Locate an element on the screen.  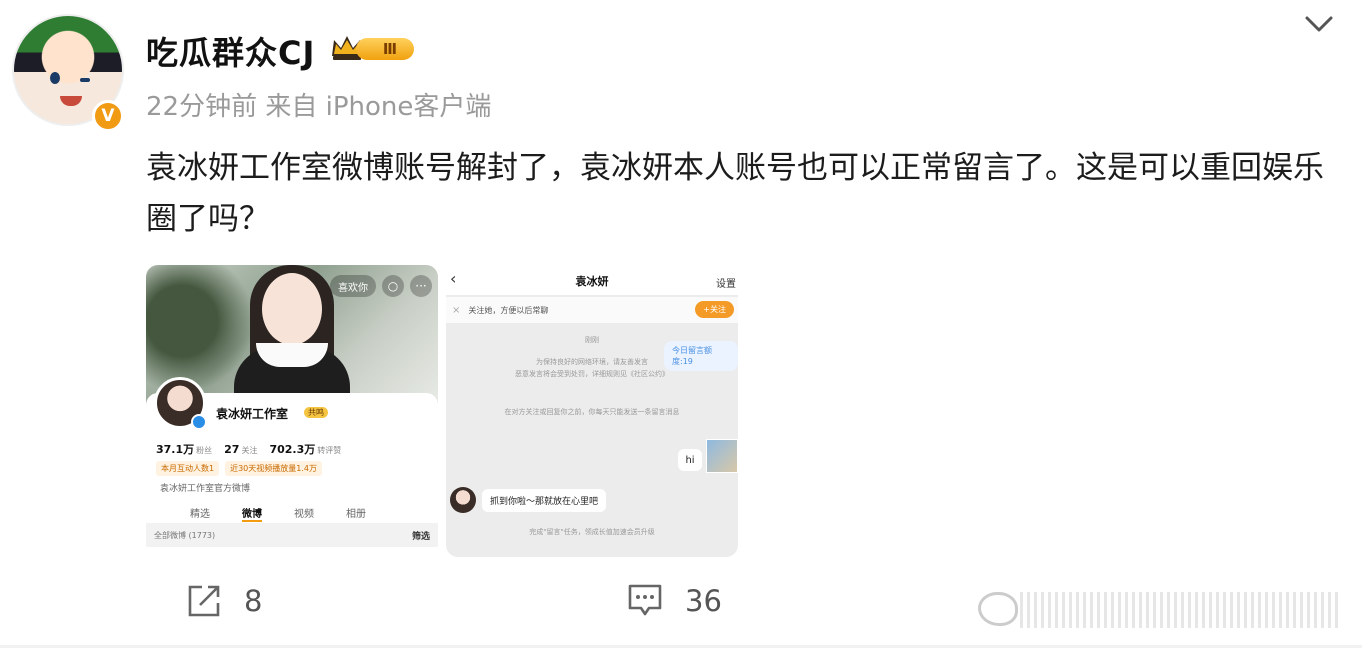
avatar-mouth is located at coordinates (71, 101).